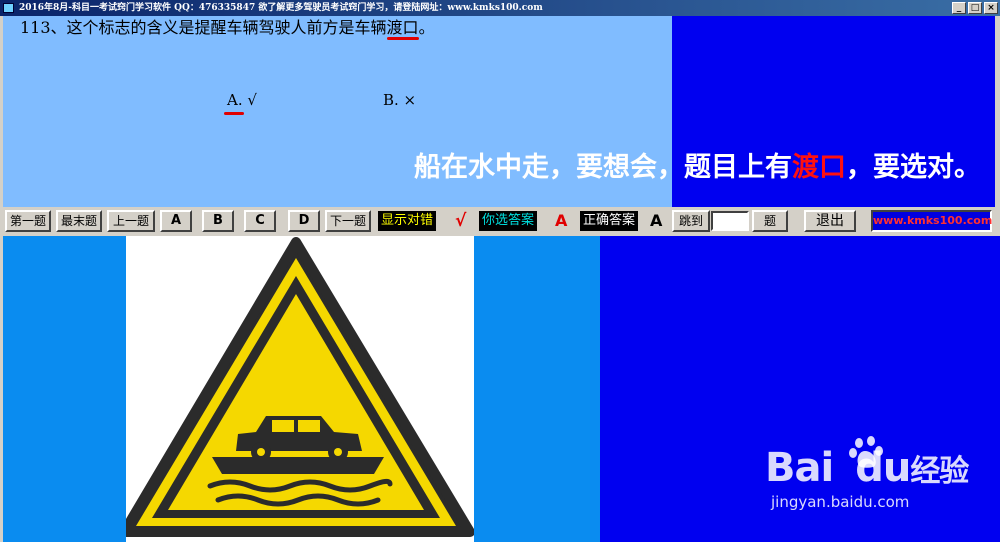  What do you see at coordinates (242, 100) in the screenshot?
I see `option-a: A. √` at bounding box center [242, 100].